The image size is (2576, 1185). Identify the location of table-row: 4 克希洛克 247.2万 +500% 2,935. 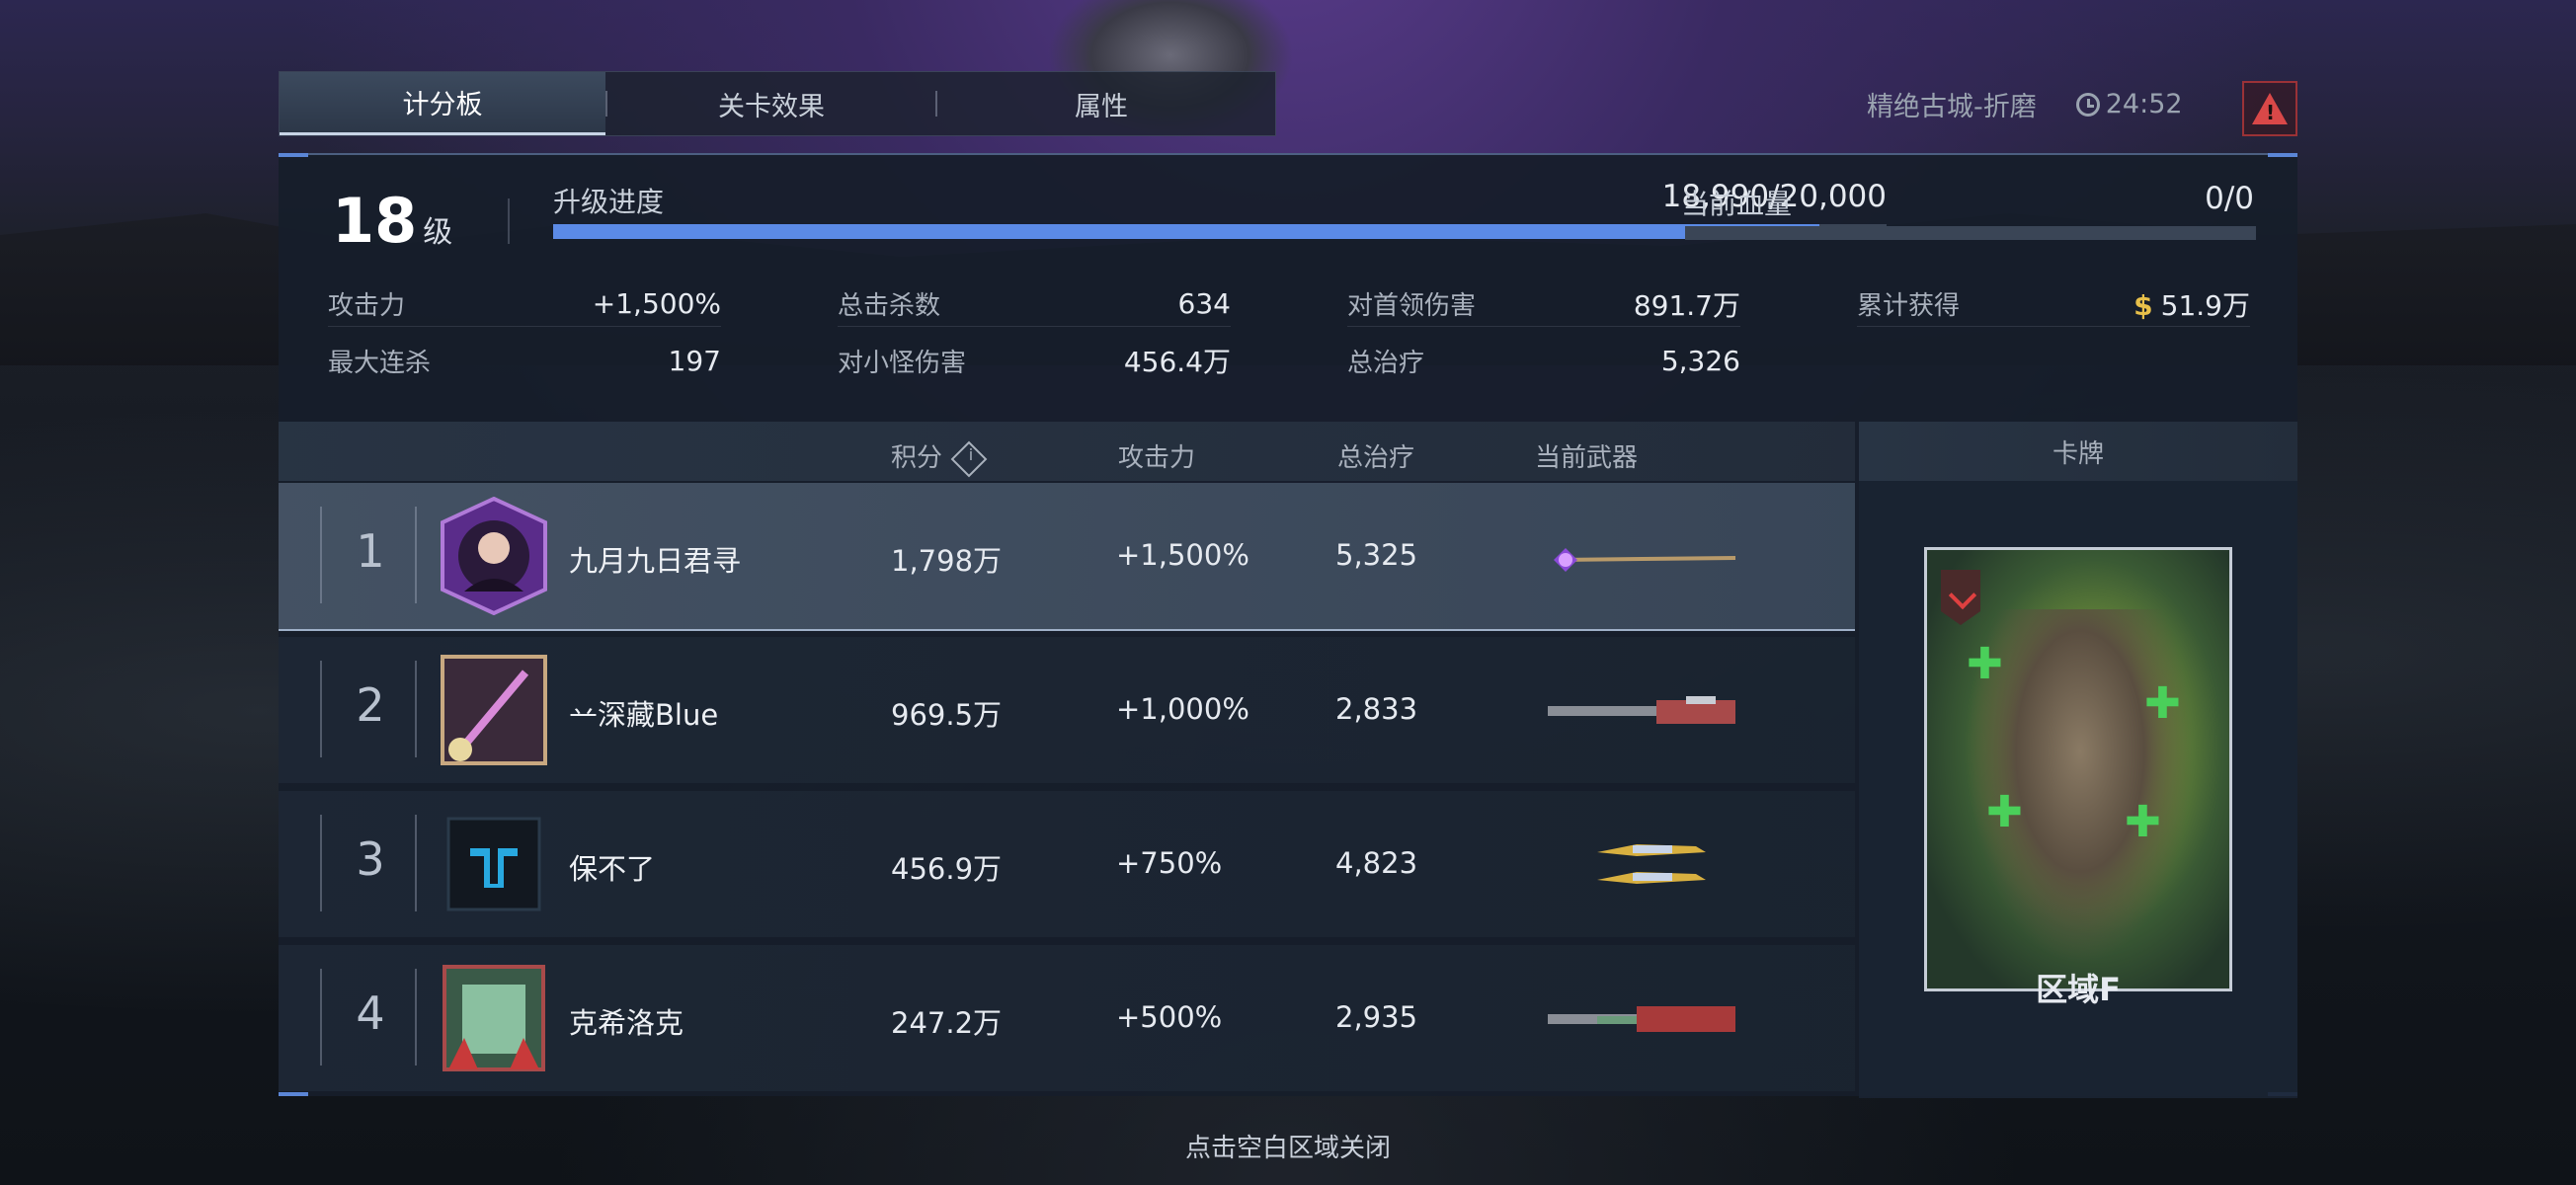
(1067, 1018).